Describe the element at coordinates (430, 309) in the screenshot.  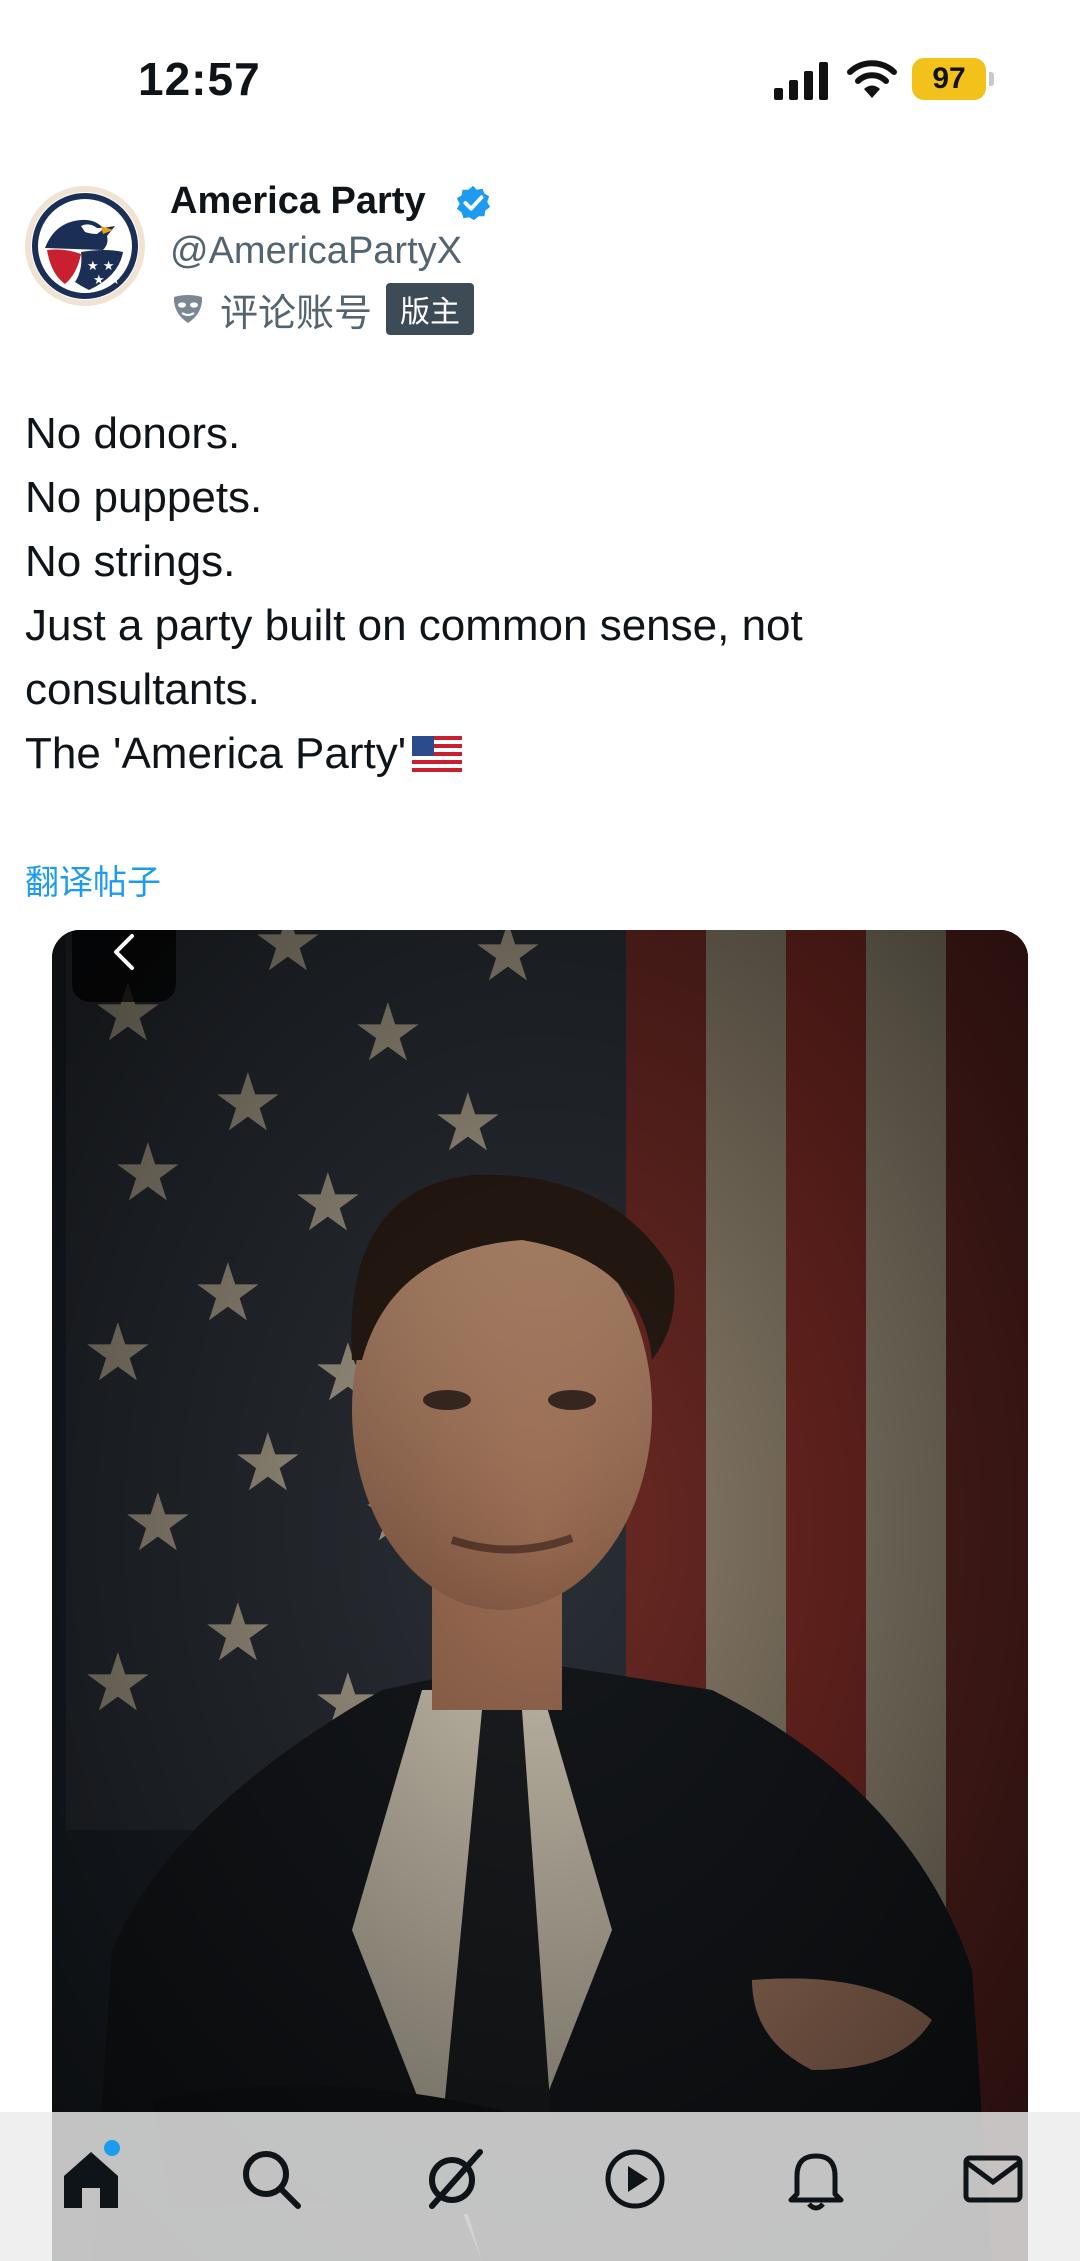
I see `moderator-badge: 版主` at that location.